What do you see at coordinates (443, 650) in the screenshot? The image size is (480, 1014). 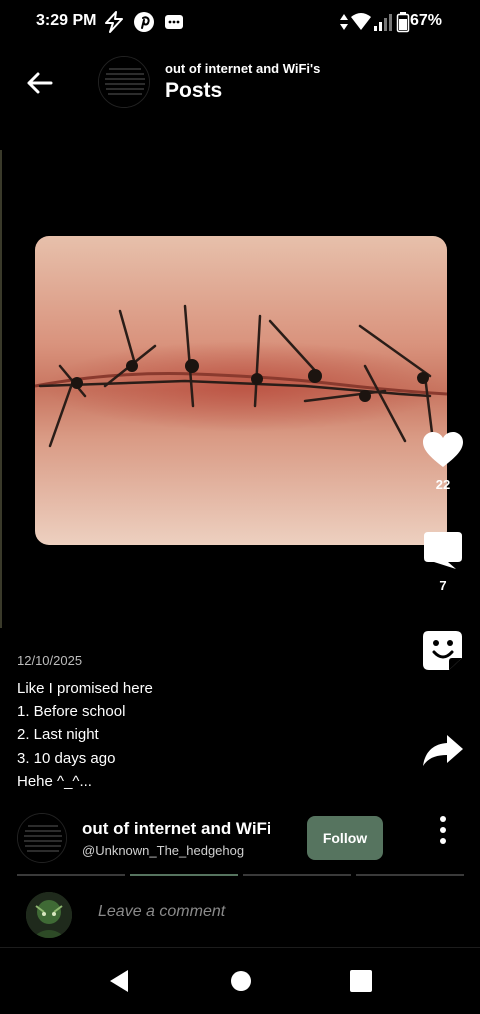 I see `sticker-icon` at bounding box center [443, 650].